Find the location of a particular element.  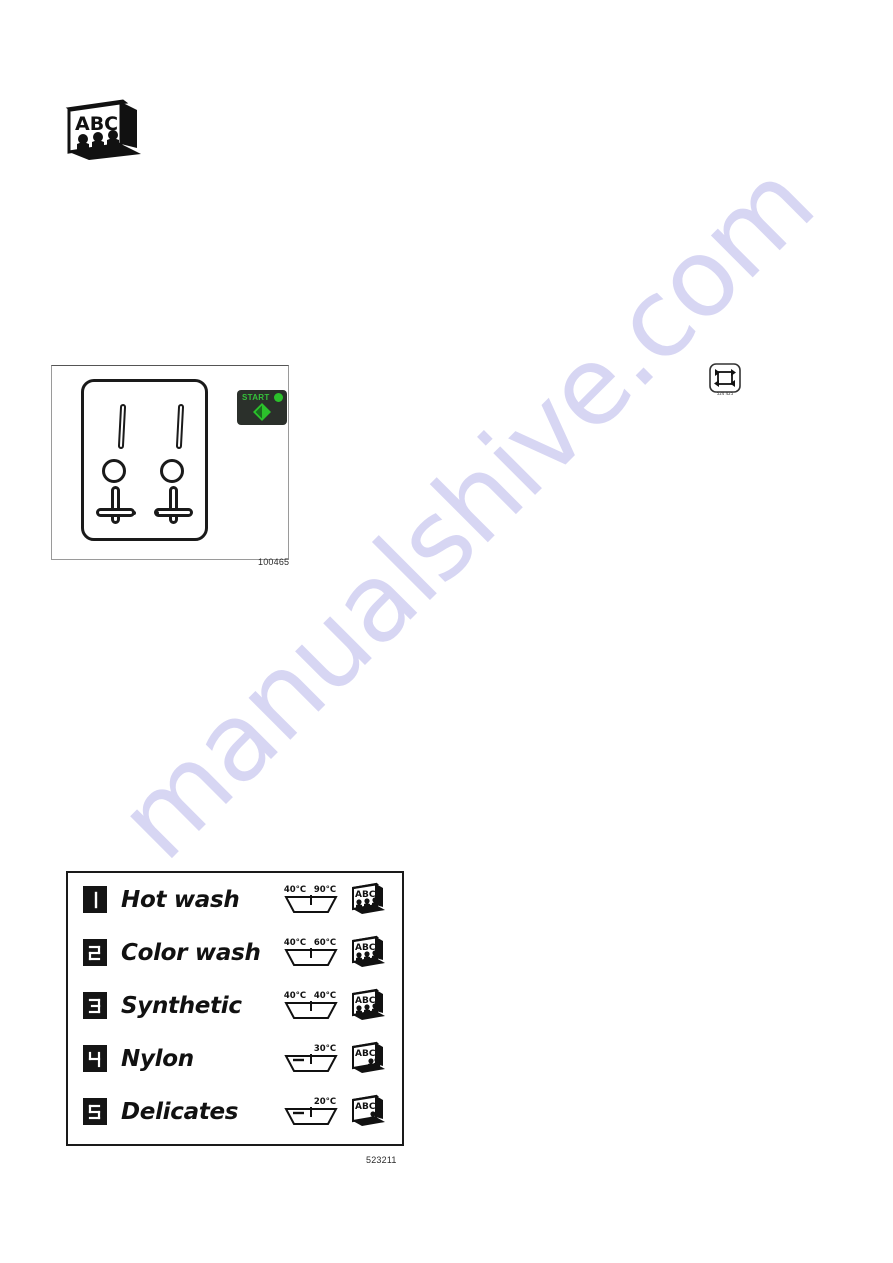

table-row: Hot wash 40°C 90°C ABC is located at coordinates (235, 899).